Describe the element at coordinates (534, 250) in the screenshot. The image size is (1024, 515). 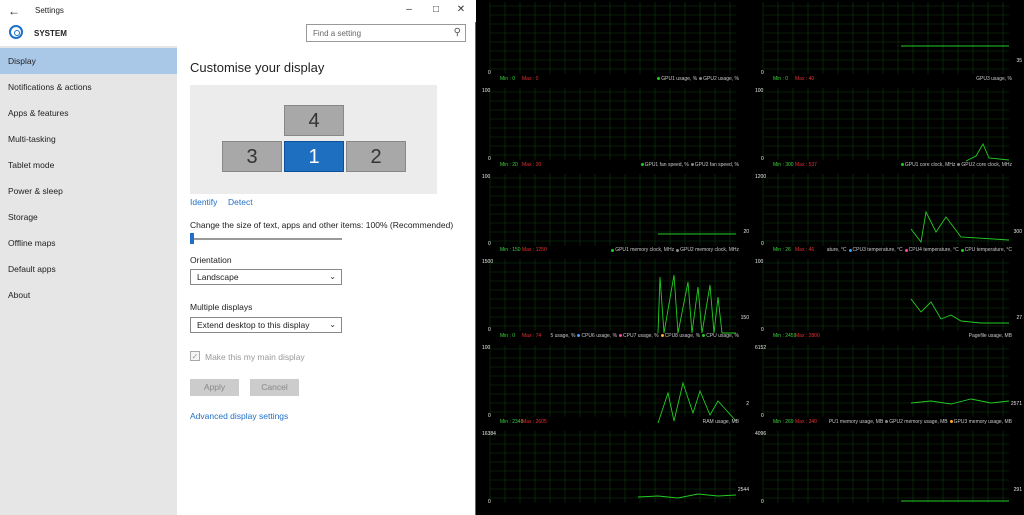
I see `graph-max-value: Max : 1250` at that location.